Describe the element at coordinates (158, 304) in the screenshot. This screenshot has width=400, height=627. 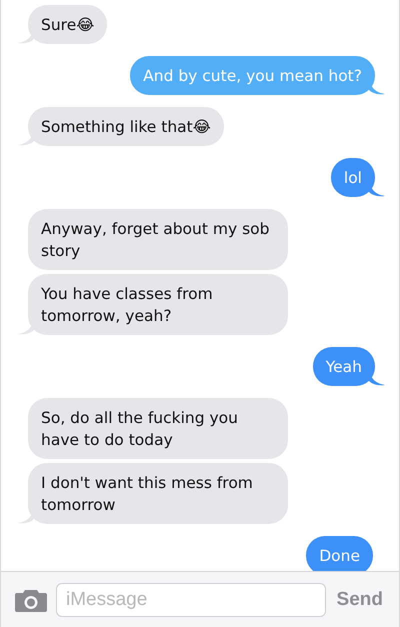
I see `message-bubble: You have classes from tomorrow, yeah?` at that location.